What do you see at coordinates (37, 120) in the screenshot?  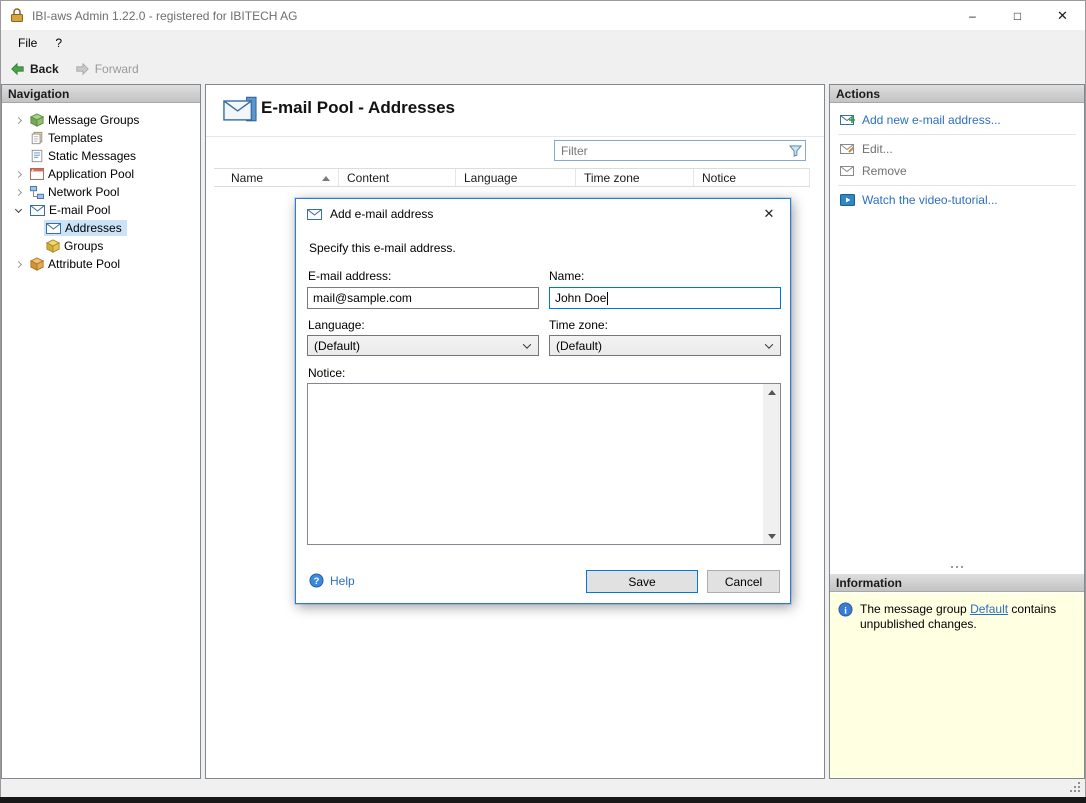 I see `message-groups-icon` at bounding box center [37, 120].